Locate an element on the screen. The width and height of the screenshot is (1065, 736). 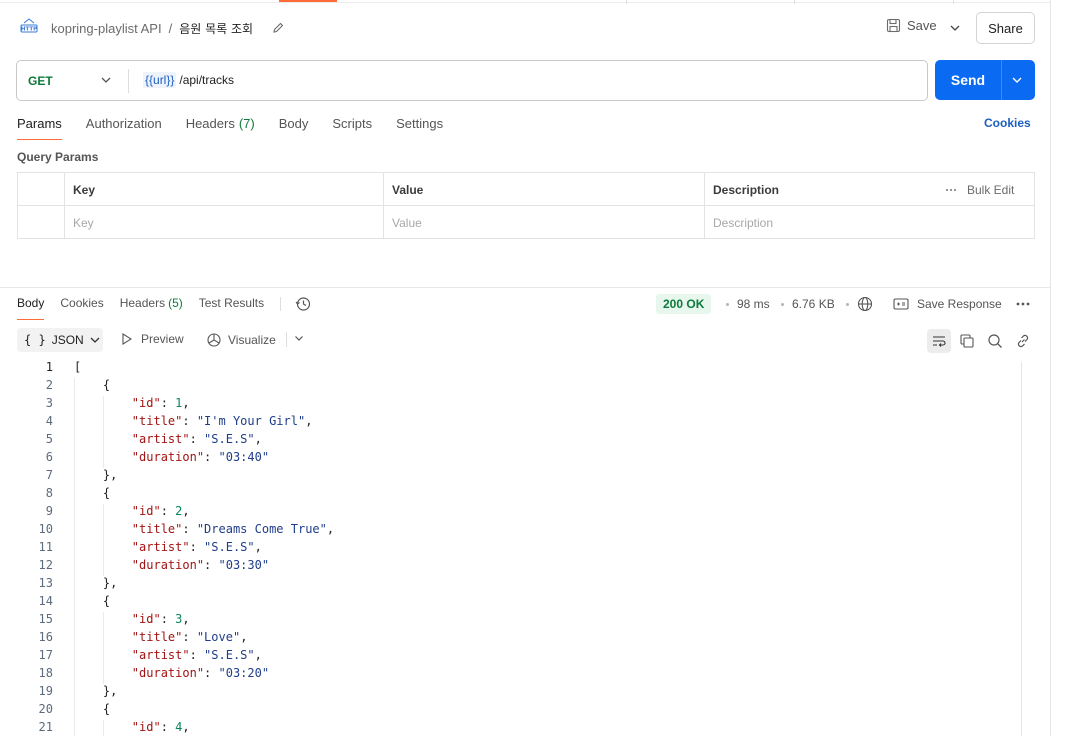
save-icon is located at coordinates (893, 25).